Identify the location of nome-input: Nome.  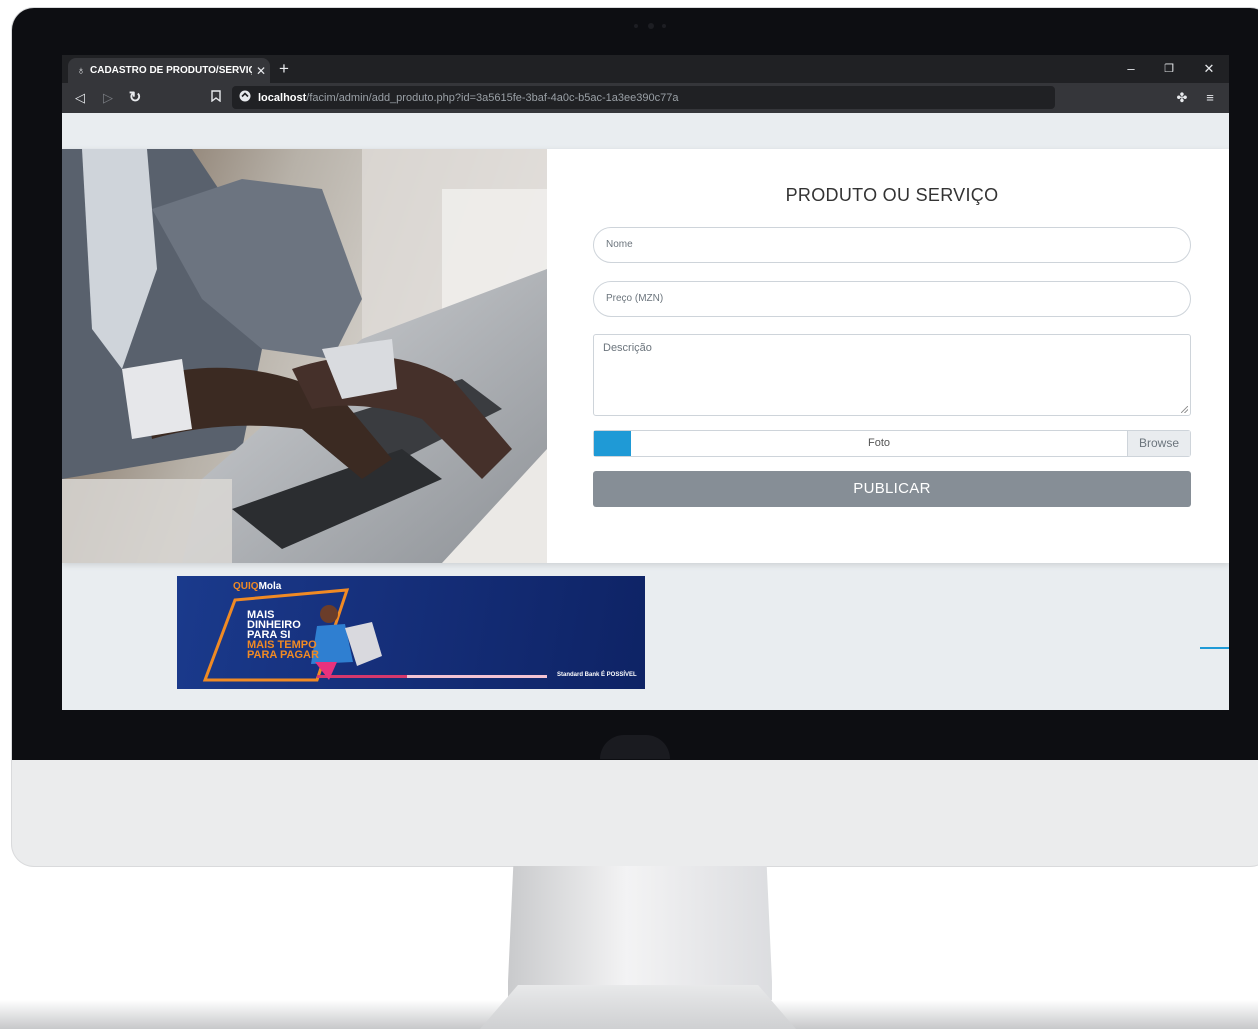
(892, 245).